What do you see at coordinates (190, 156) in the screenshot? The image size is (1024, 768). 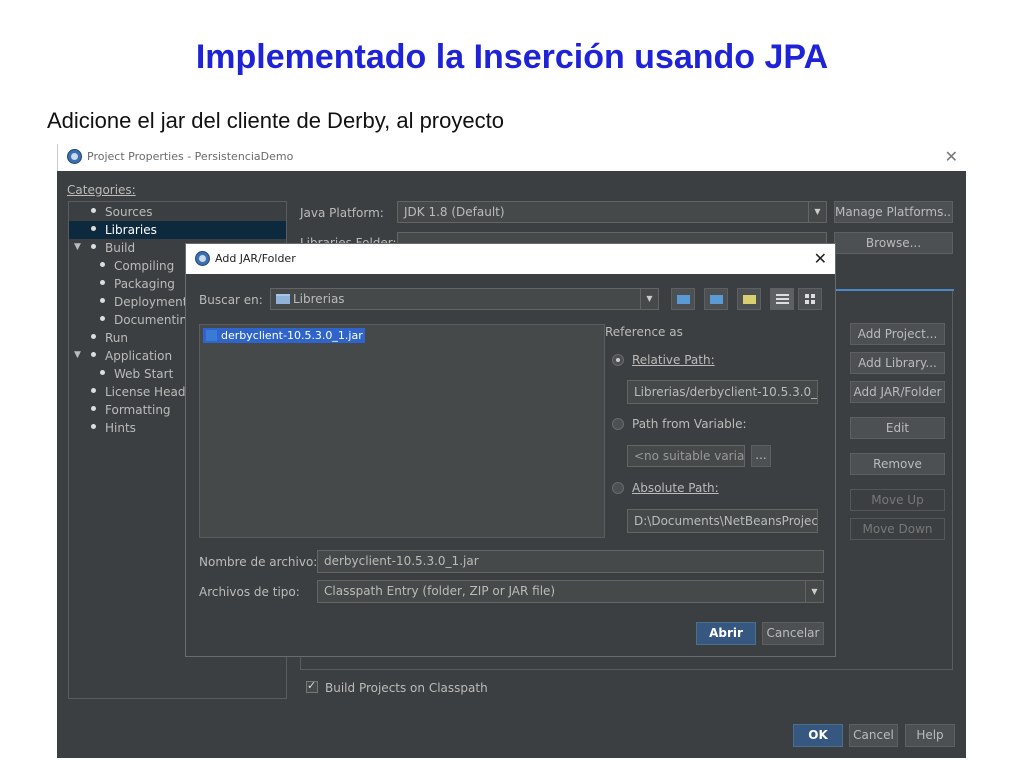 I see `project-properties-title: Project Properties - PersistenciaDemo` at bounding box center [190, 156].